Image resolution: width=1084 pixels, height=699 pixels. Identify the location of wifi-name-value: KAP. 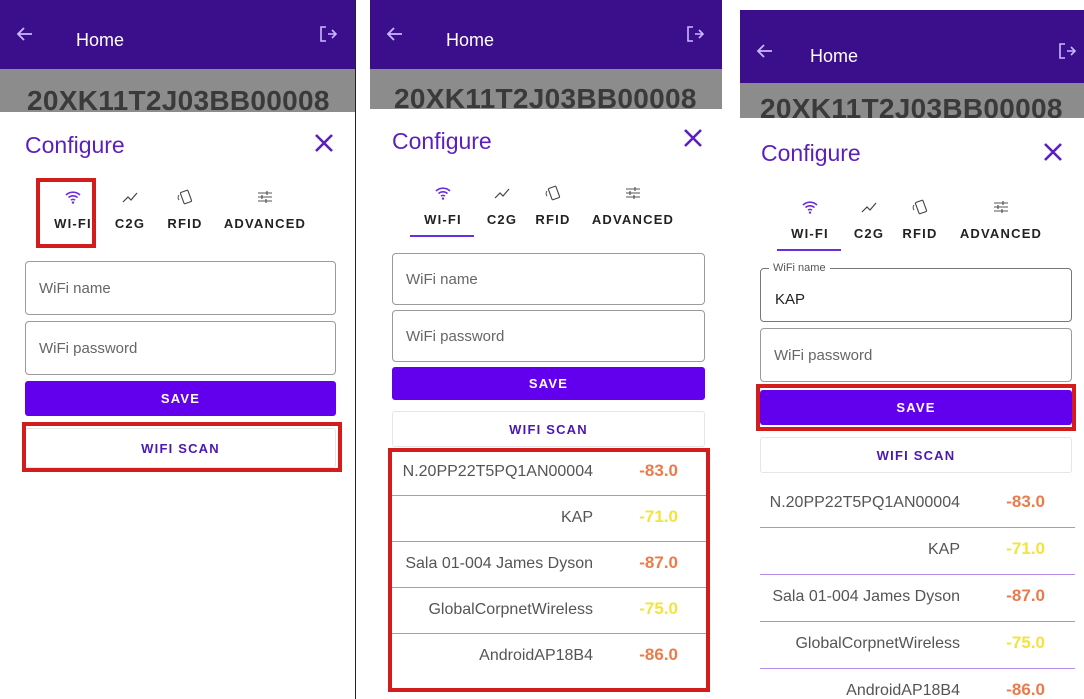
(790, 299).